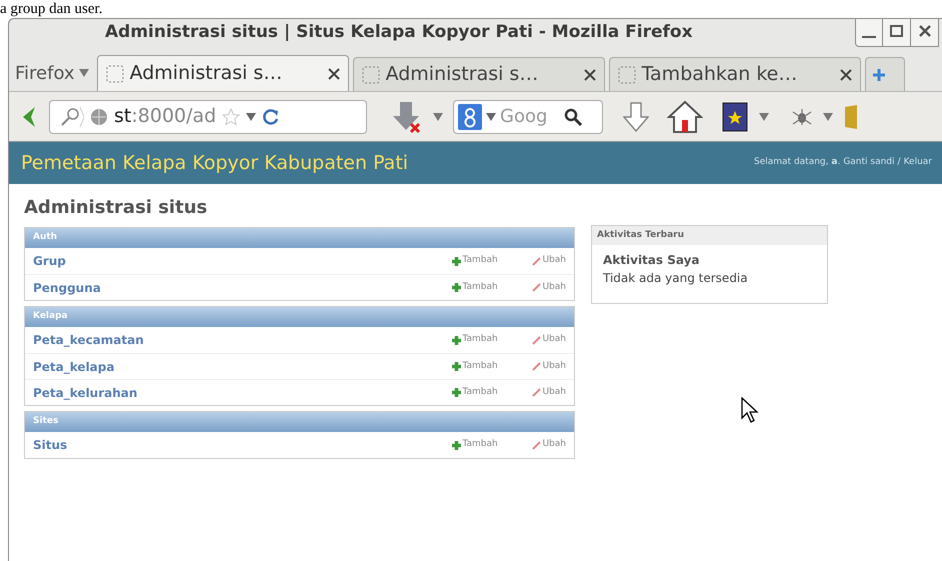  Describe the element at coordinates (797, 163) in the screenshot. I see `welcome-text: Selamat datang, a.` at that location.